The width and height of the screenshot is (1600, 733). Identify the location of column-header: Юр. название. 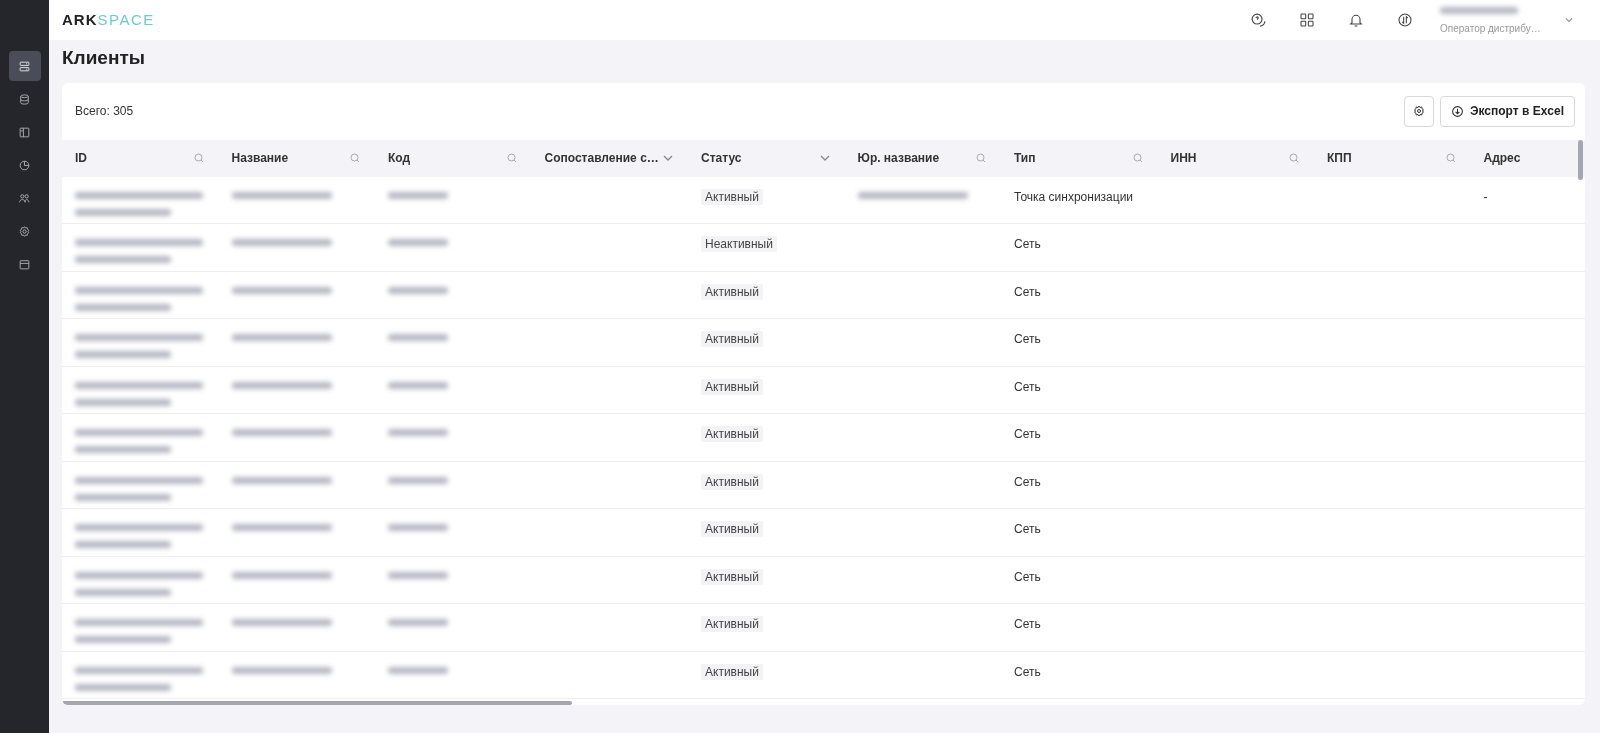
(898, 158).